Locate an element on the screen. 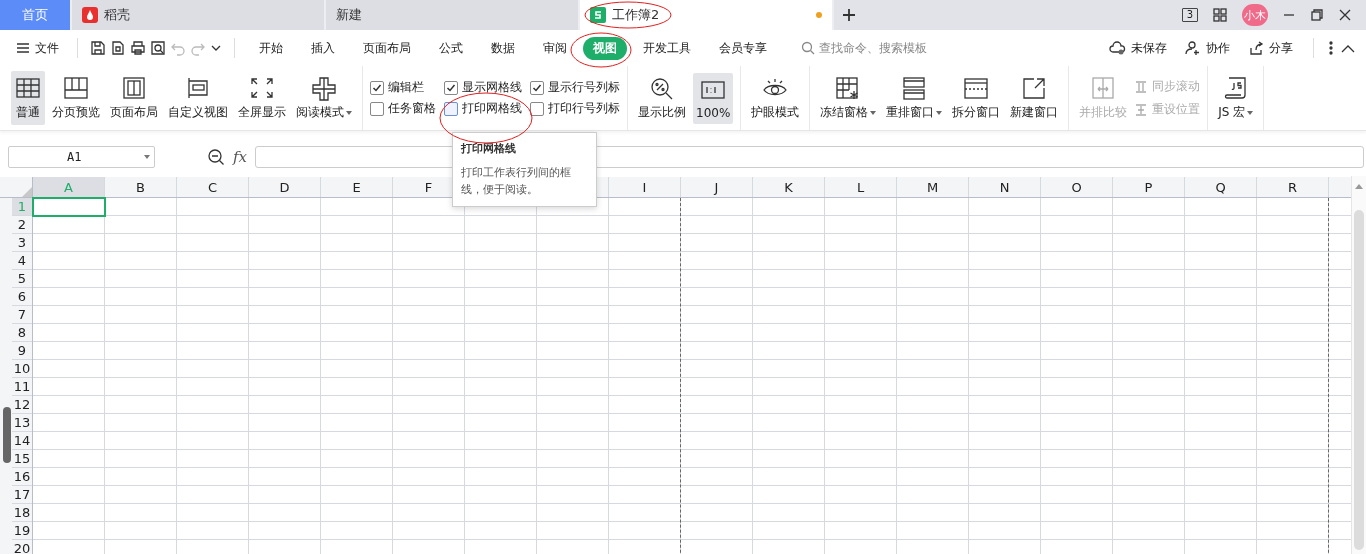 The height and width of the screenshot is (554, 1366). row-header: 13 is located at coordinates (22, 423).